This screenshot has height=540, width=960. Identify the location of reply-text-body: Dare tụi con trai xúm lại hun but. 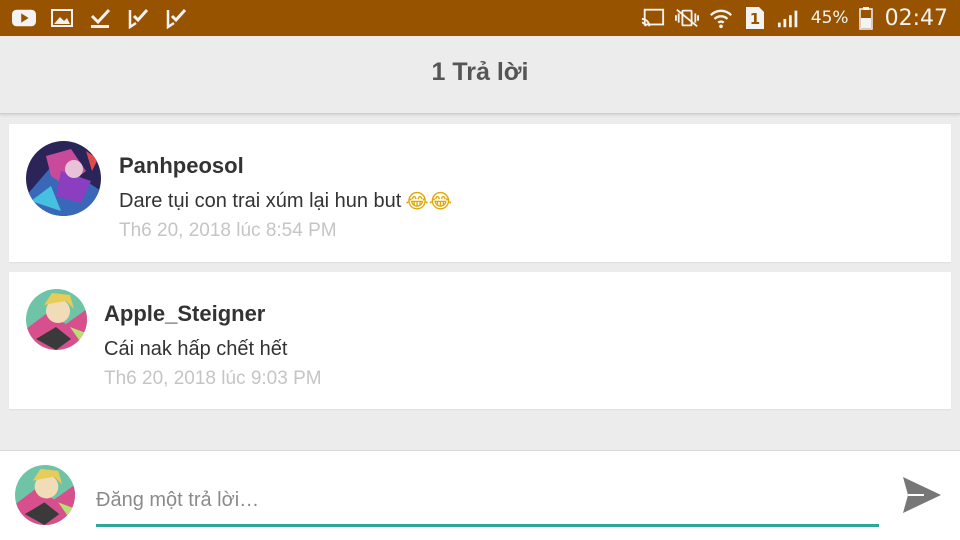
(260, 200).